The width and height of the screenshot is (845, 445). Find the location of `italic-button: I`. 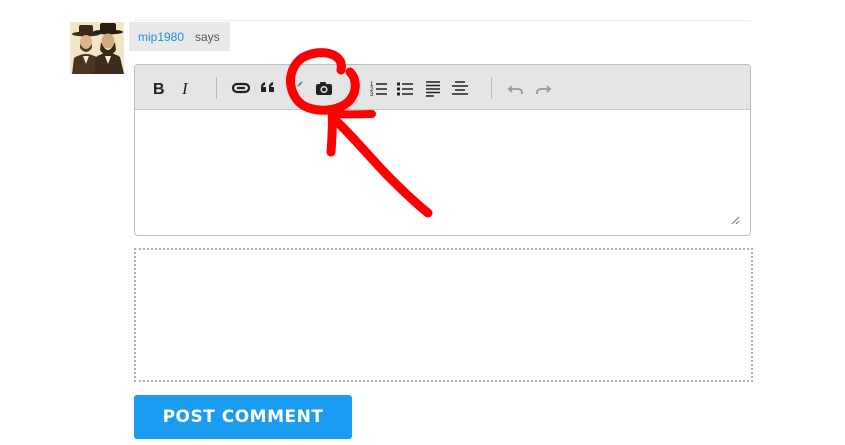

italic-button: I is located at coordinates (186, 88).